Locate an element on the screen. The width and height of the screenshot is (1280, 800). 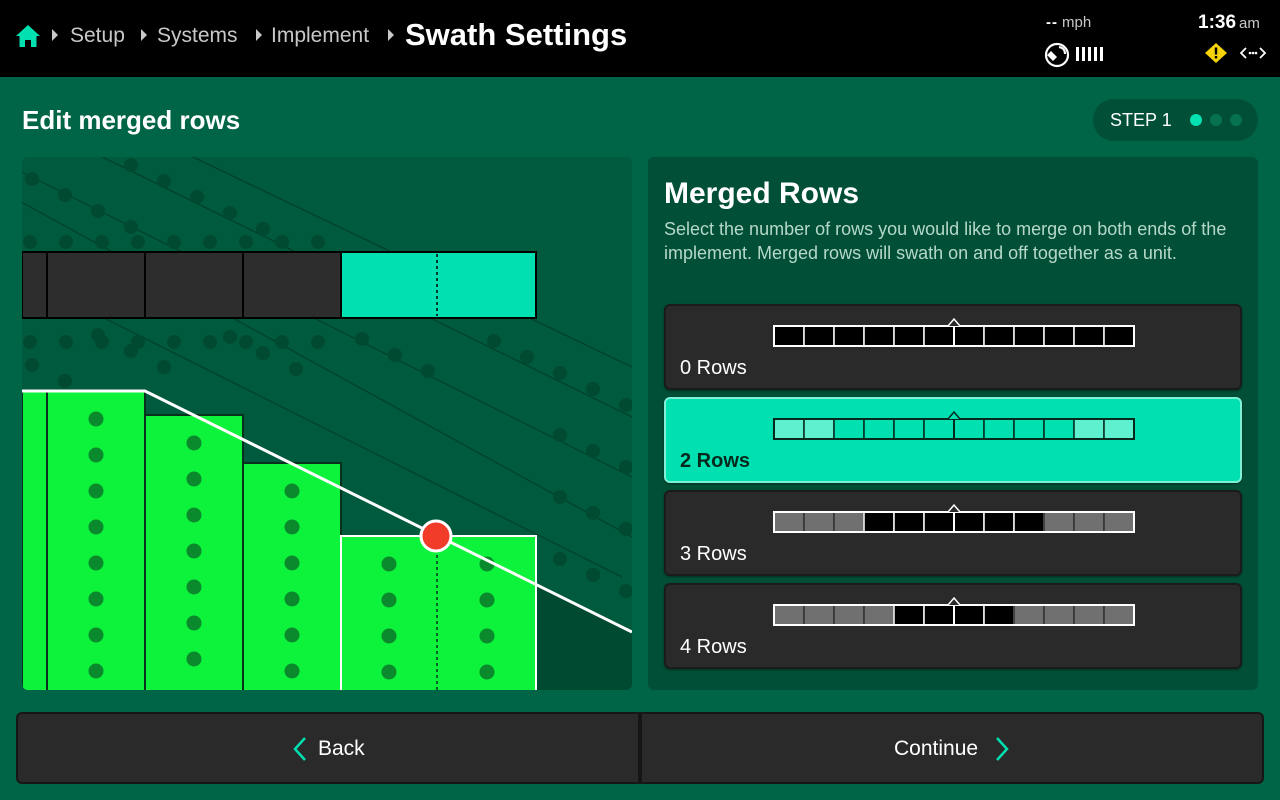
implement-bar is located at coordinates (279, 285).